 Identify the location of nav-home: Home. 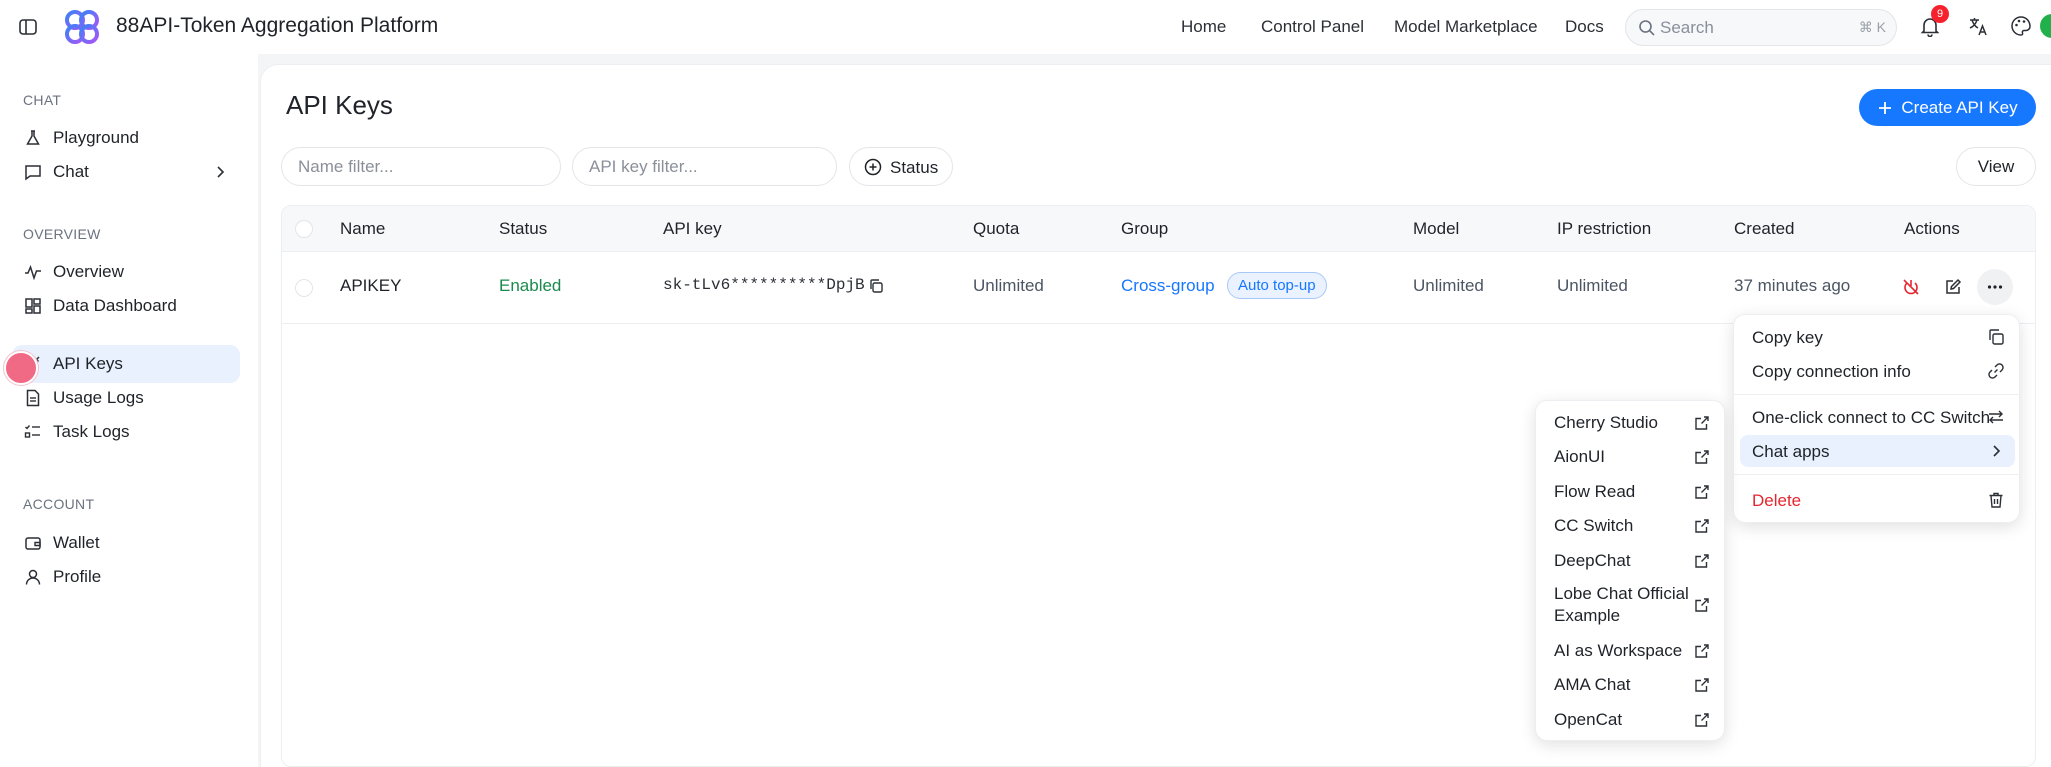
(1203, 27).